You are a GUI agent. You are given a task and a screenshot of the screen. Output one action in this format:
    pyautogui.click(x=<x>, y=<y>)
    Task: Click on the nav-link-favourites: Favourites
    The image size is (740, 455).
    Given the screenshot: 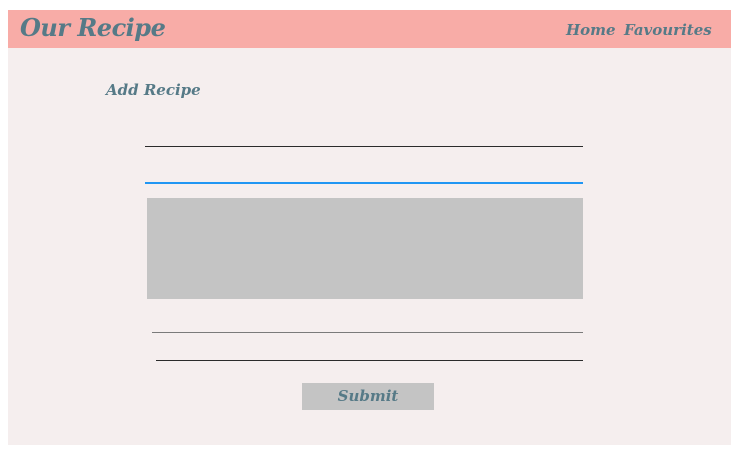 What is the action you would take?
    pyautogui.click(x=668, y=30)
    